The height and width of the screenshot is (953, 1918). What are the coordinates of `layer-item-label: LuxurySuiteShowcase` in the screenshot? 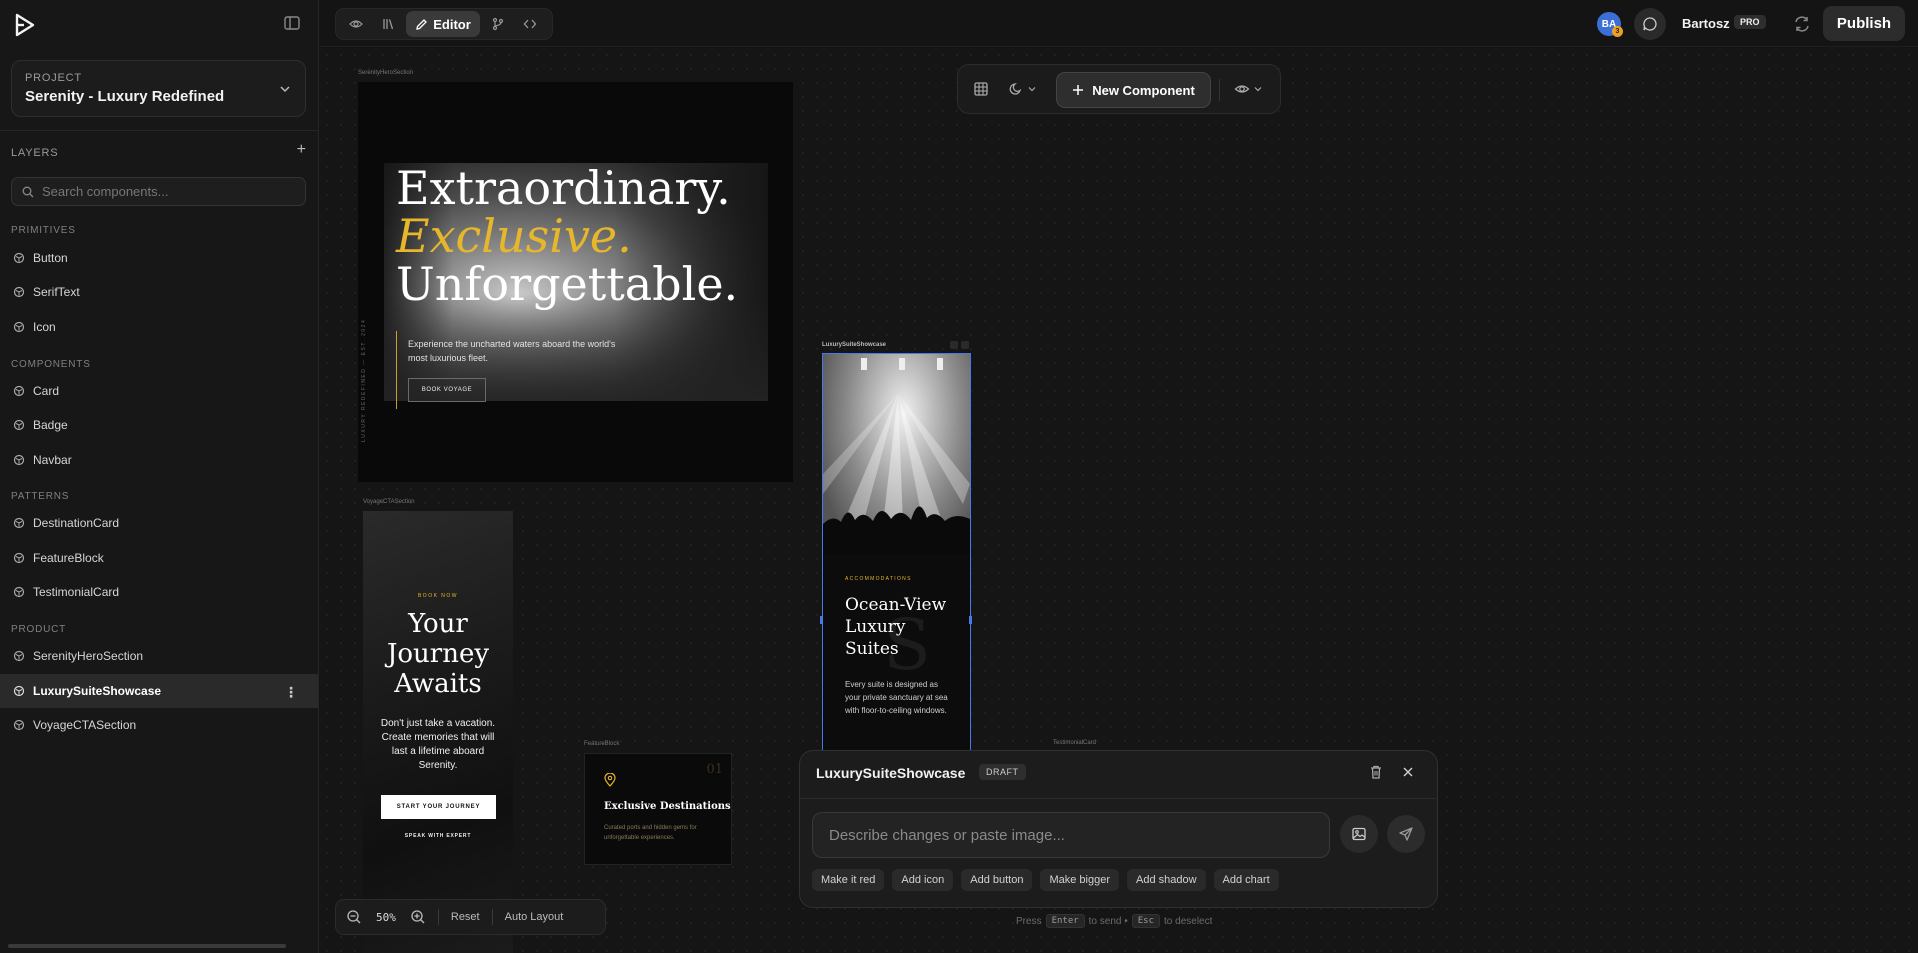 It's located at (97, 691).